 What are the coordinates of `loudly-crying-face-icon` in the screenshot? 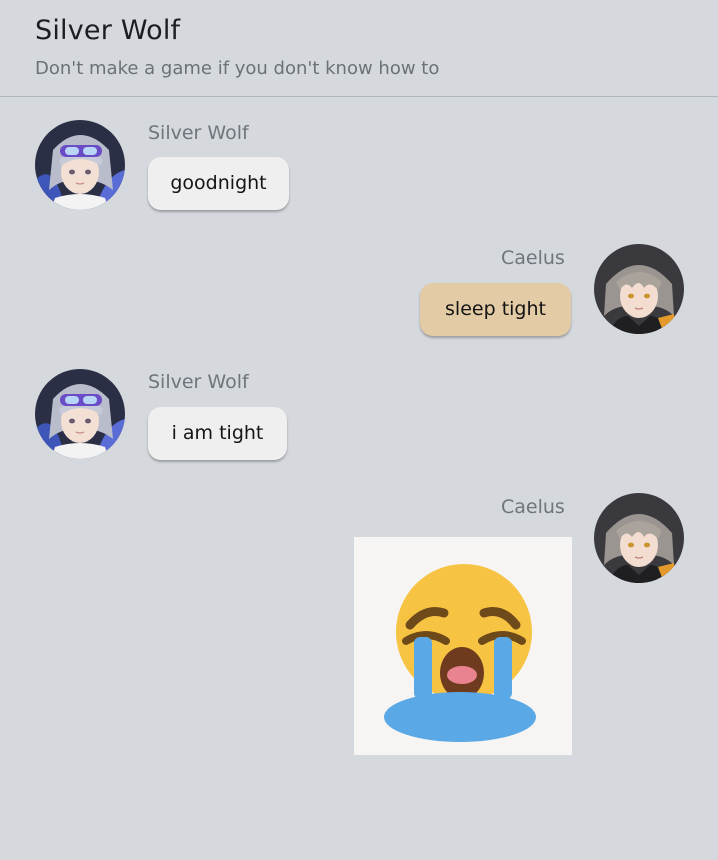 It's located at (463, 646).